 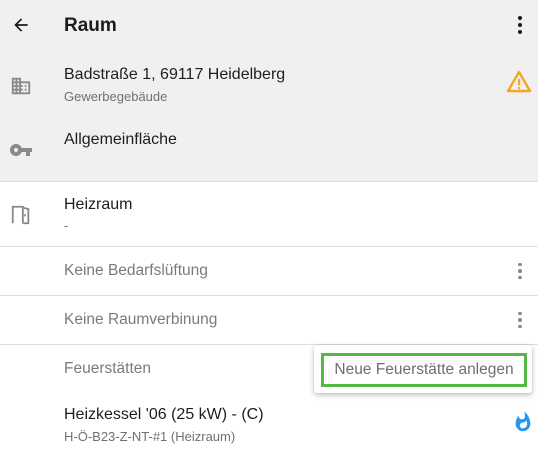 I want to click on ventilation-label: Keine Bedarfslüftung, so click(x=136, y=270).